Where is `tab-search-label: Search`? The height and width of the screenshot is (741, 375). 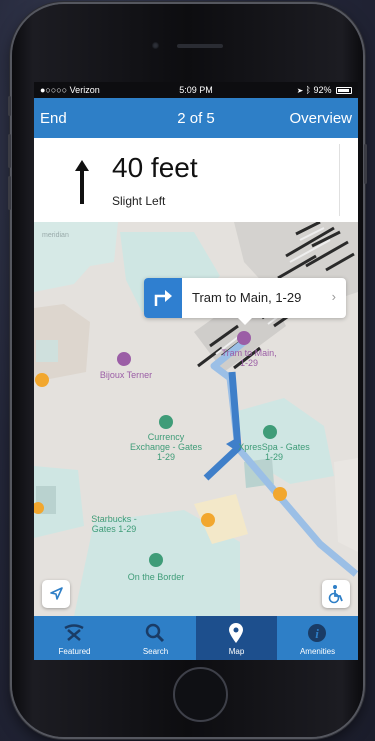 tab-search-label: Search is located at coordinates (155, 651).